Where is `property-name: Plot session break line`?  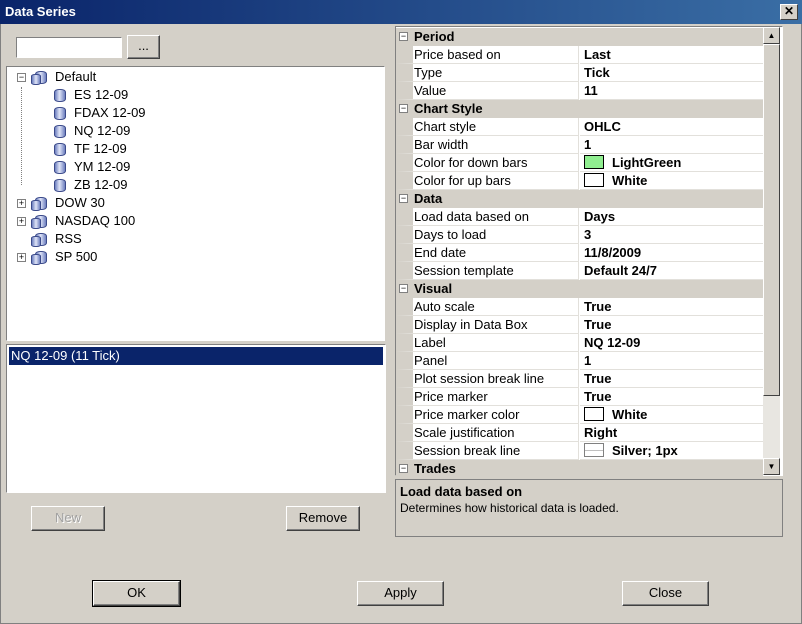 property-name: Plot session break line is located at coordinates (487, 379).